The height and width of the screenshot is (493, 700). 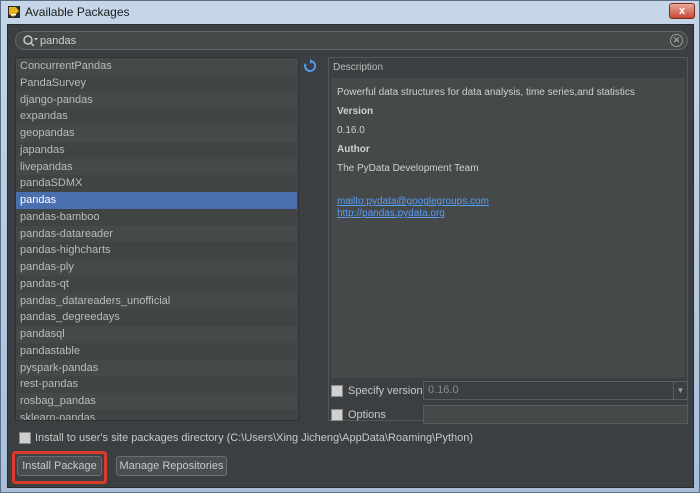 What do you see at coordinates (25, 438) in the screenshot?
I see `install-to-user-checkbox` at bounding box center [25, 438].